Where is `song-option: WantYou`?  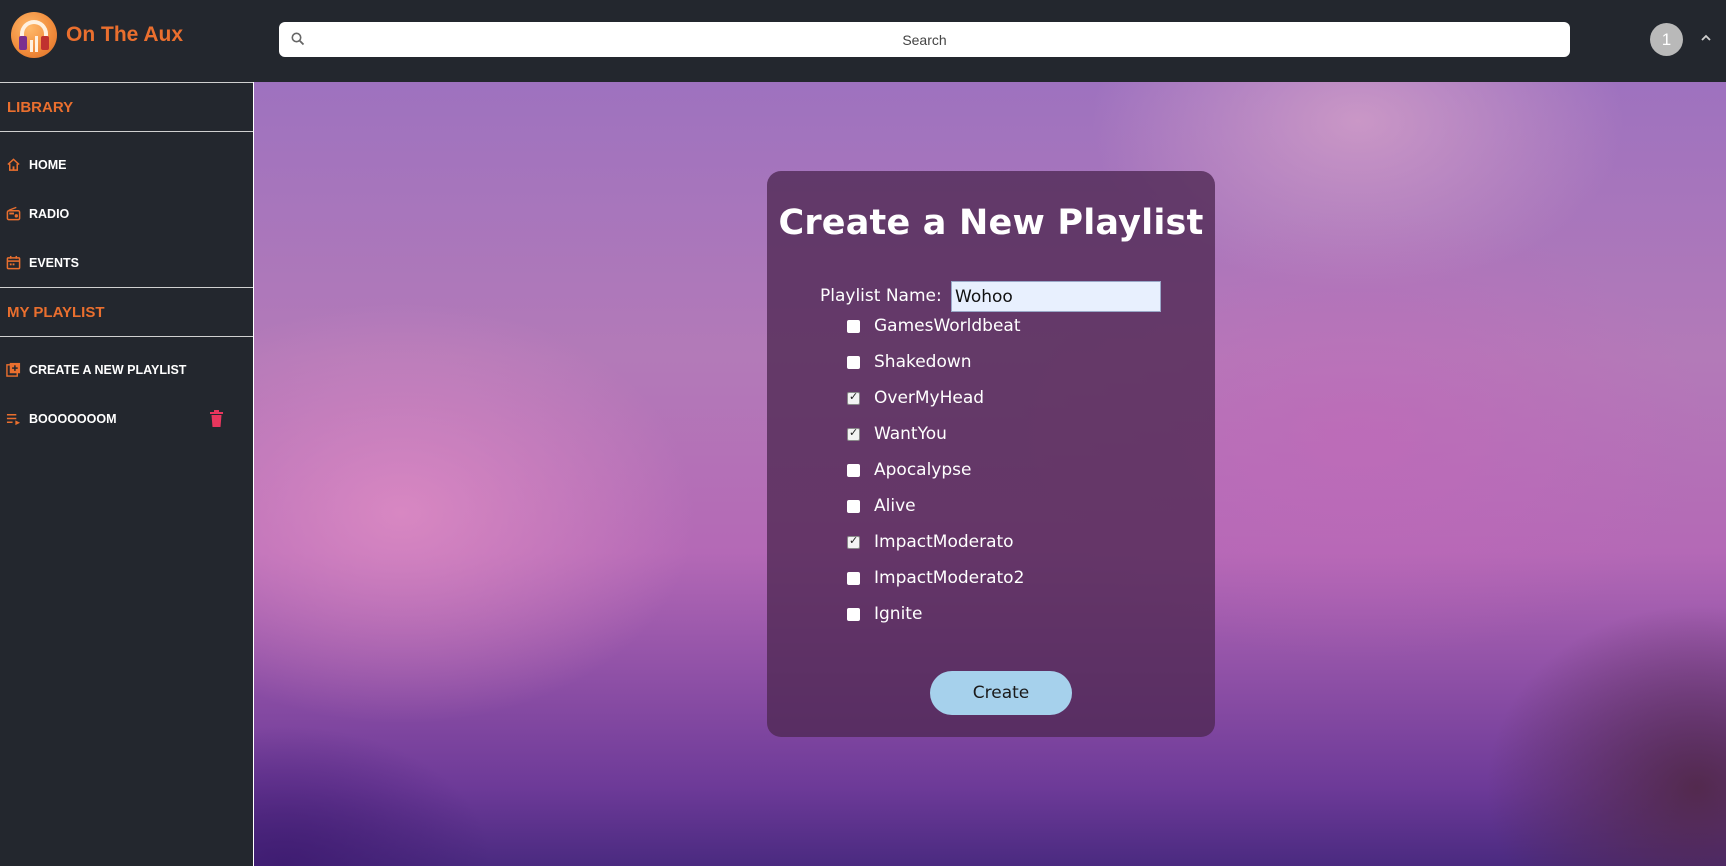 song-option: WantYou is located at coordinates (897, 434).